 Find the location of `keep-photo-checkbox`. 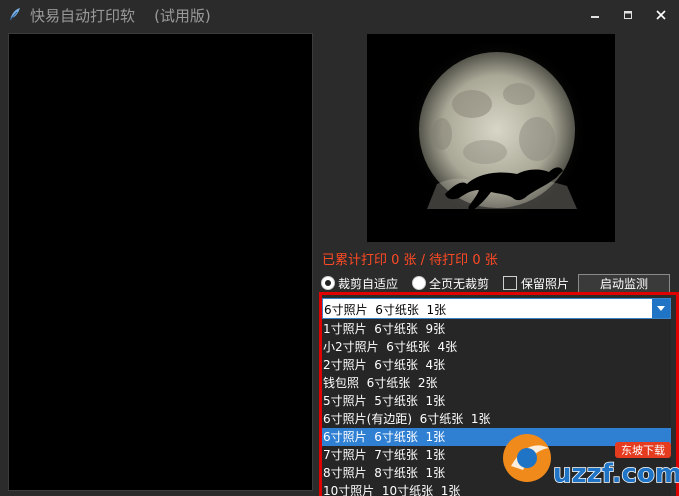

keep-photo-checkbox is located at coordinates (510, 283).